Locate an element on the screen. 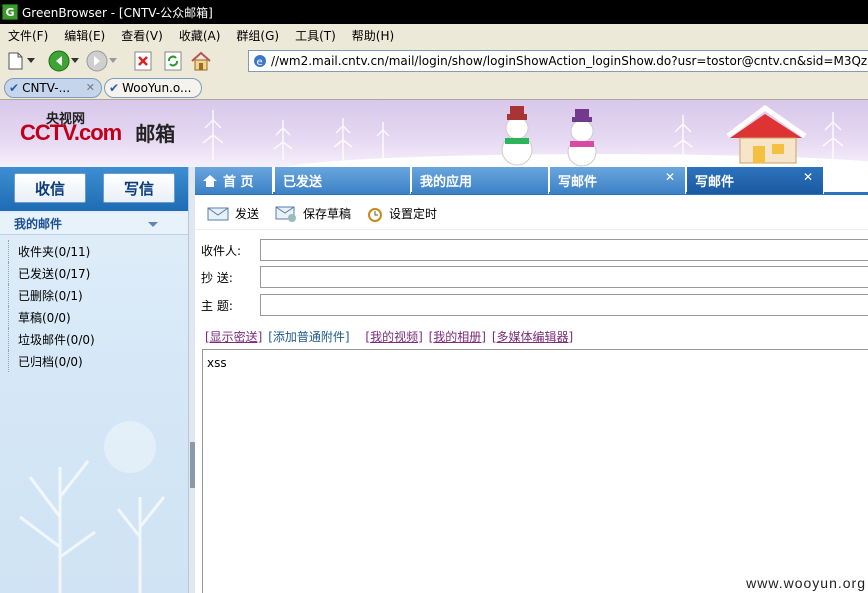 The width and height of the screenshot is (868, 593). mail-body-text: xss is located at coordinates (217, 363).